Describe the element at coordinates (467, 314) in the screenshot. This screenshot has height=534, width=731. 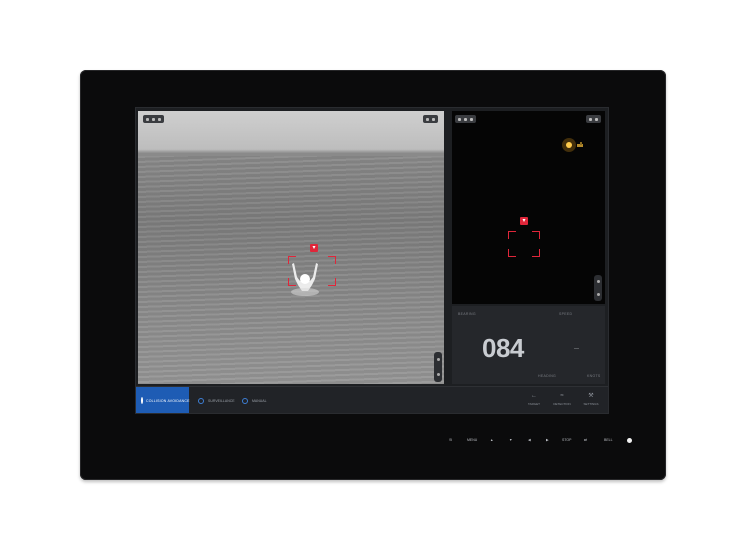
I see `bearing-label: BEARING` at that location.